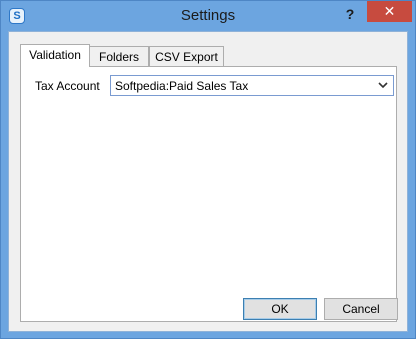  I want to click on tax-account-label: Tax Account, so click(67, 86).